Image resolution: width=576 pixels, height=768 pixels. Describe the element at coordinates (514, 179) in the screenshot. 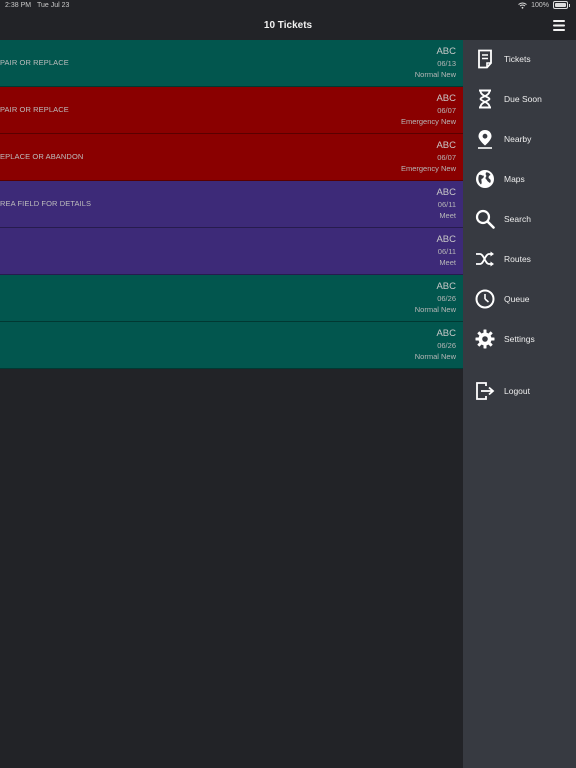

I see `menu-item-label: Maps` at that location.